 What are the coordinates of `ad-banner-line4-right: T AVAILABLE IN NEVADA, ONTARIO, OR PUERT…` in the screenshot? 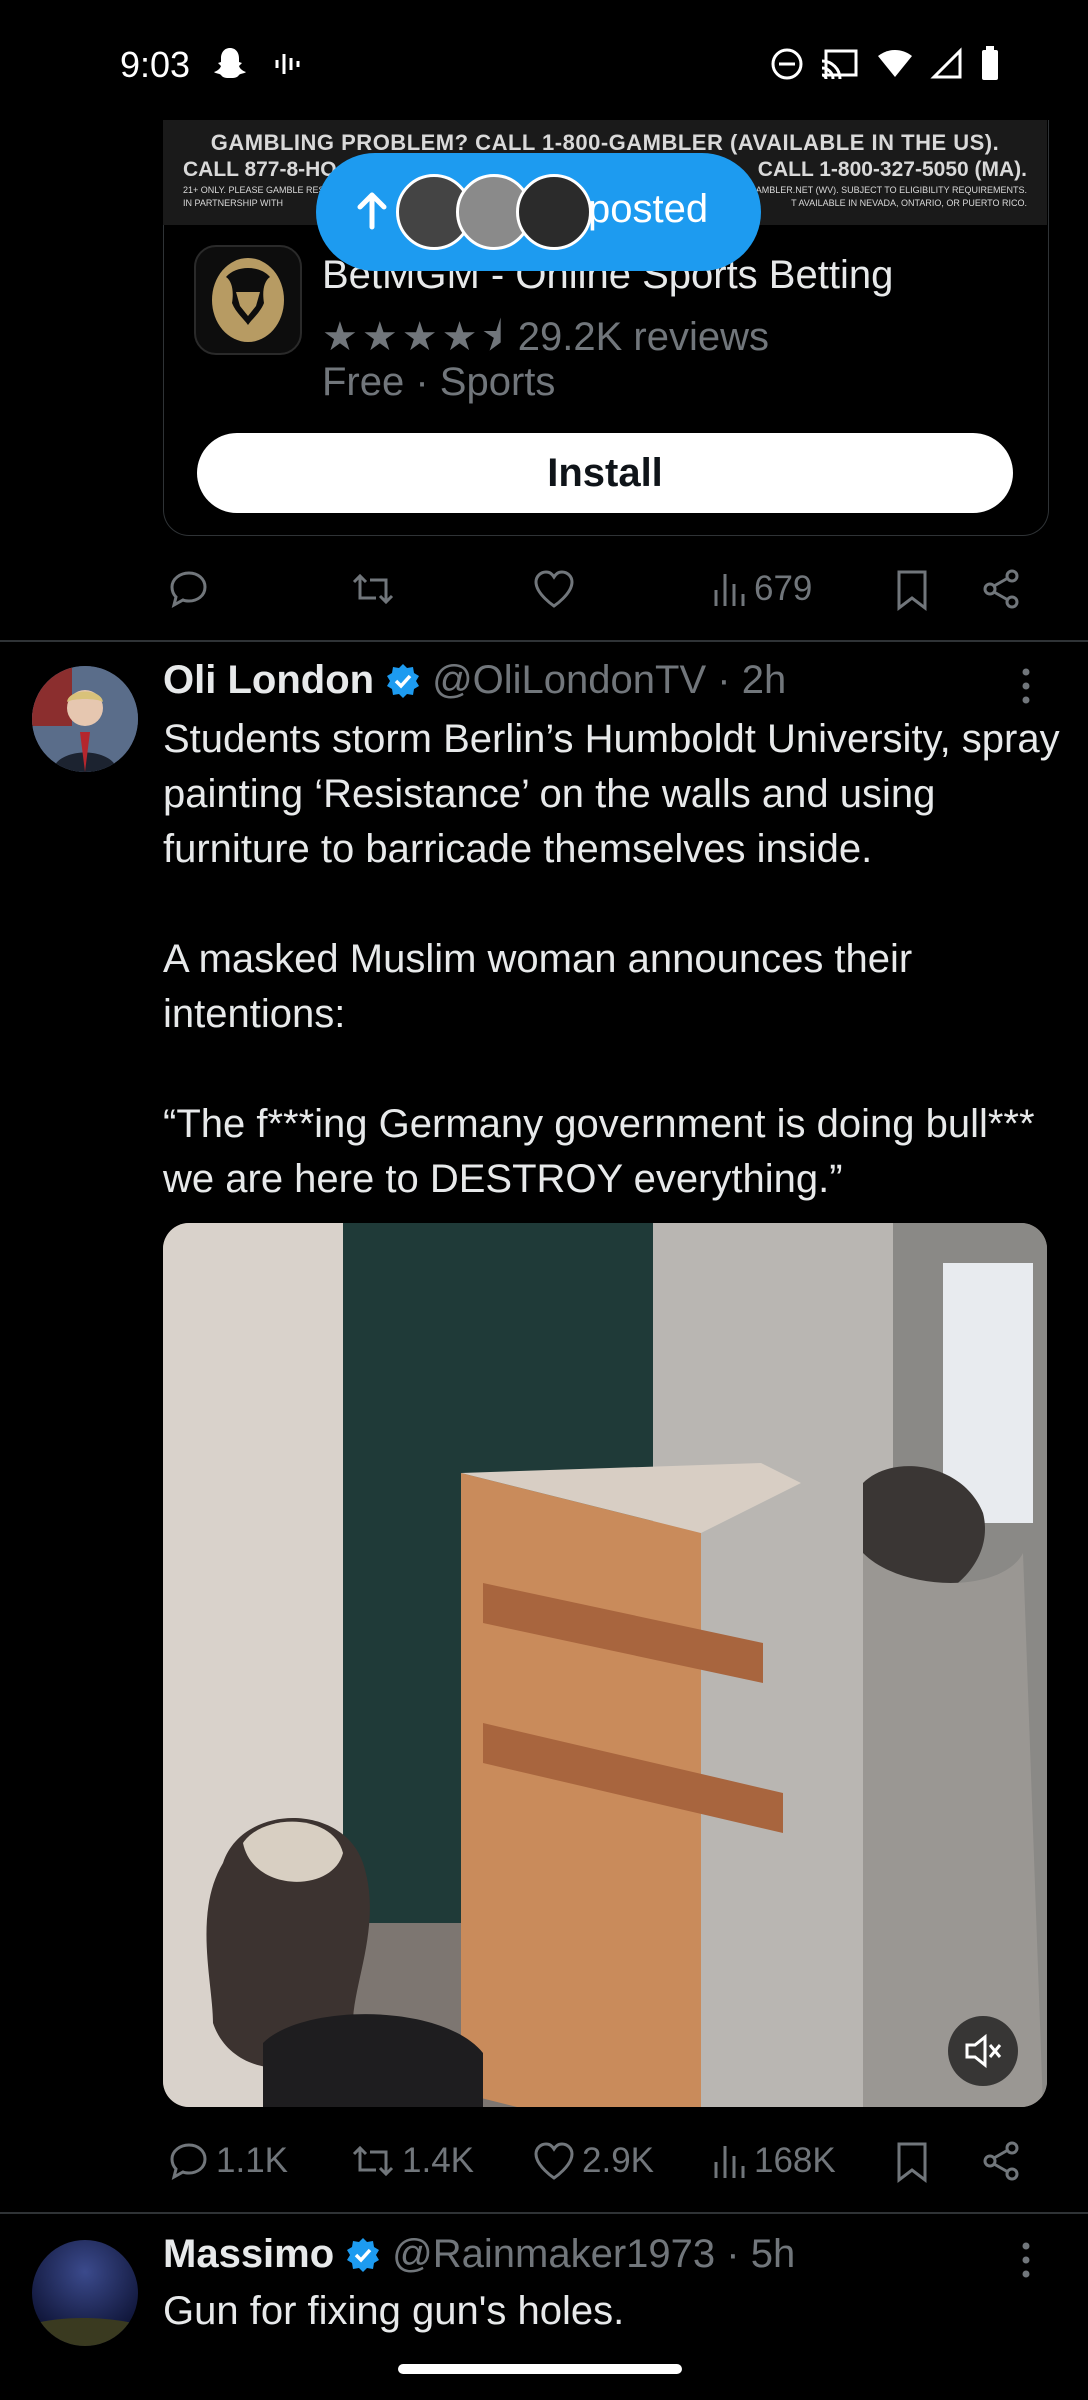 It's located at (909, 203).